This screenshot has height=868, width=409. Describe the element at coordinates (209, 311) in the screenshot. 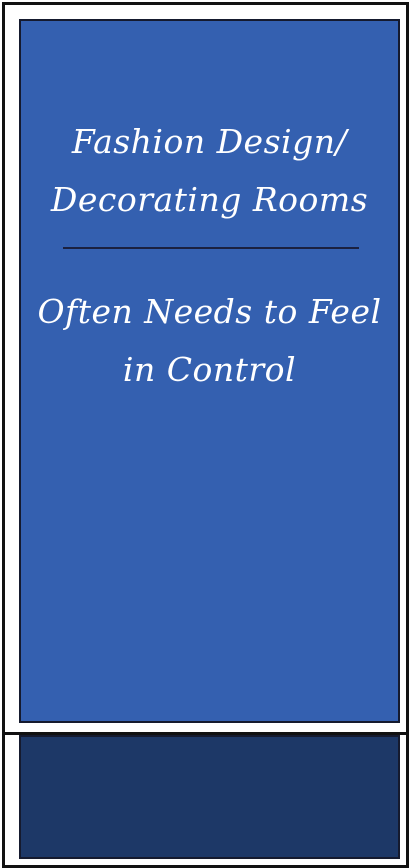

I see `card-subtitle-line-1: Often Needs to Feel` at that location.